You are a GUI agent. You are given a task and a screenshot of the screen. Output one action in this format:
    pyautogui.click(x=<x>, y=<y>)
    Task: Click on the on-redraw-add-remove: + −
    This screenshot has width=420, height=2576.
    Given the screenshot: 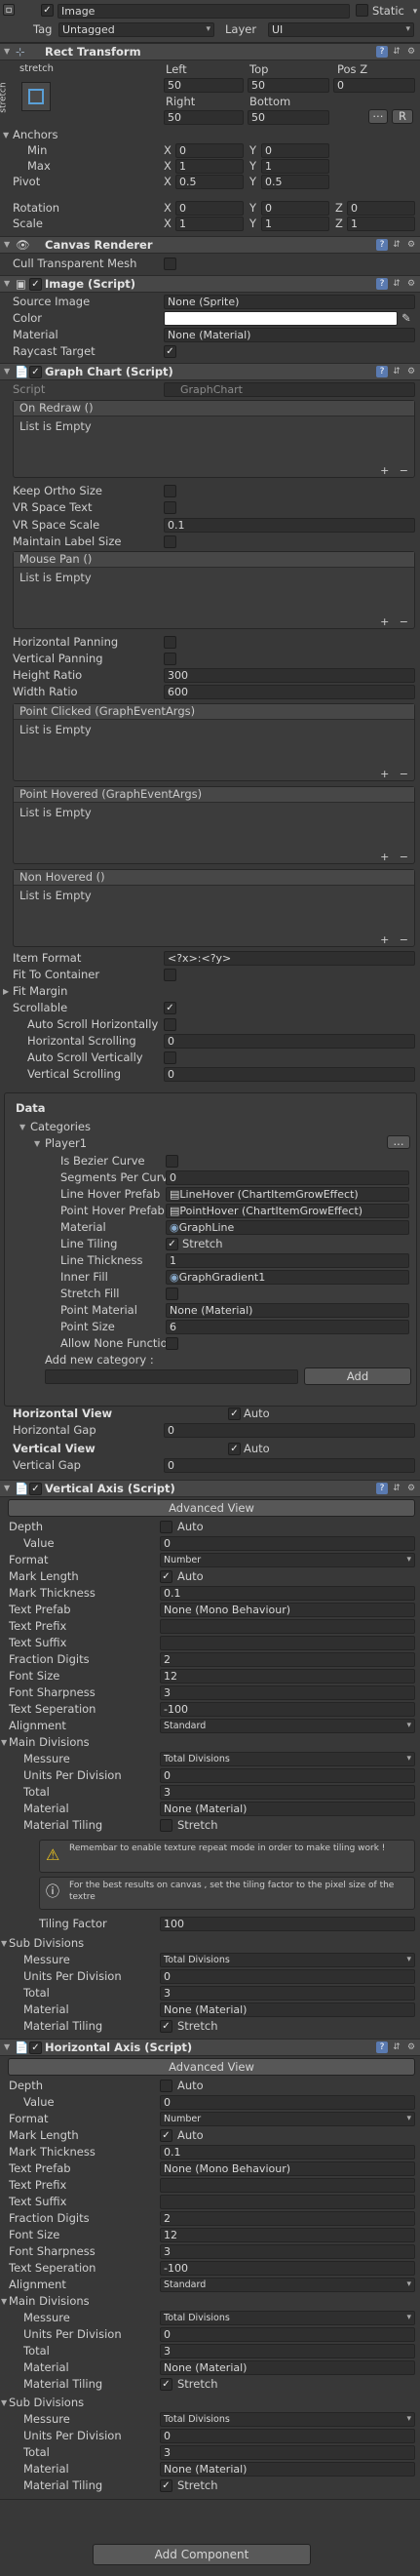 What is the action you would take?
    pyautogui.click(x=394, y=470)
    